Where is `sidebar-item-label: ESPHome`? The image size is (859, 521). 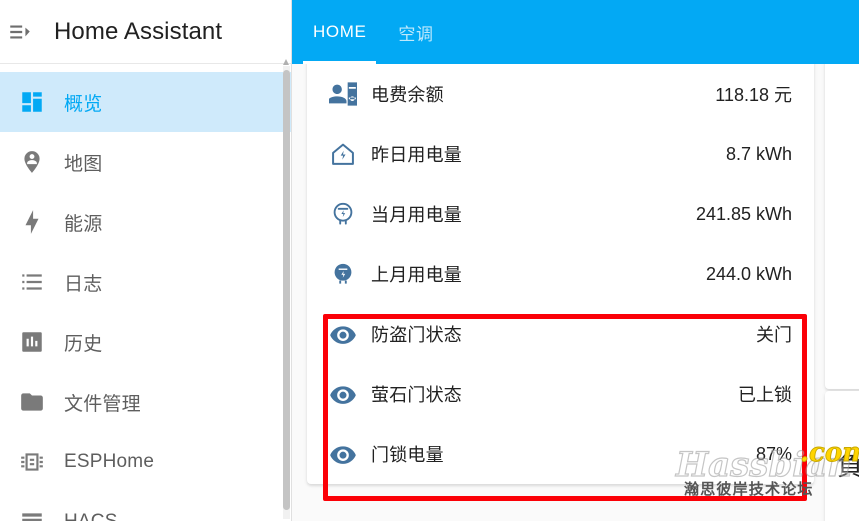 sidebar-item-label: ESPHome is located at coordinates (109, 461).